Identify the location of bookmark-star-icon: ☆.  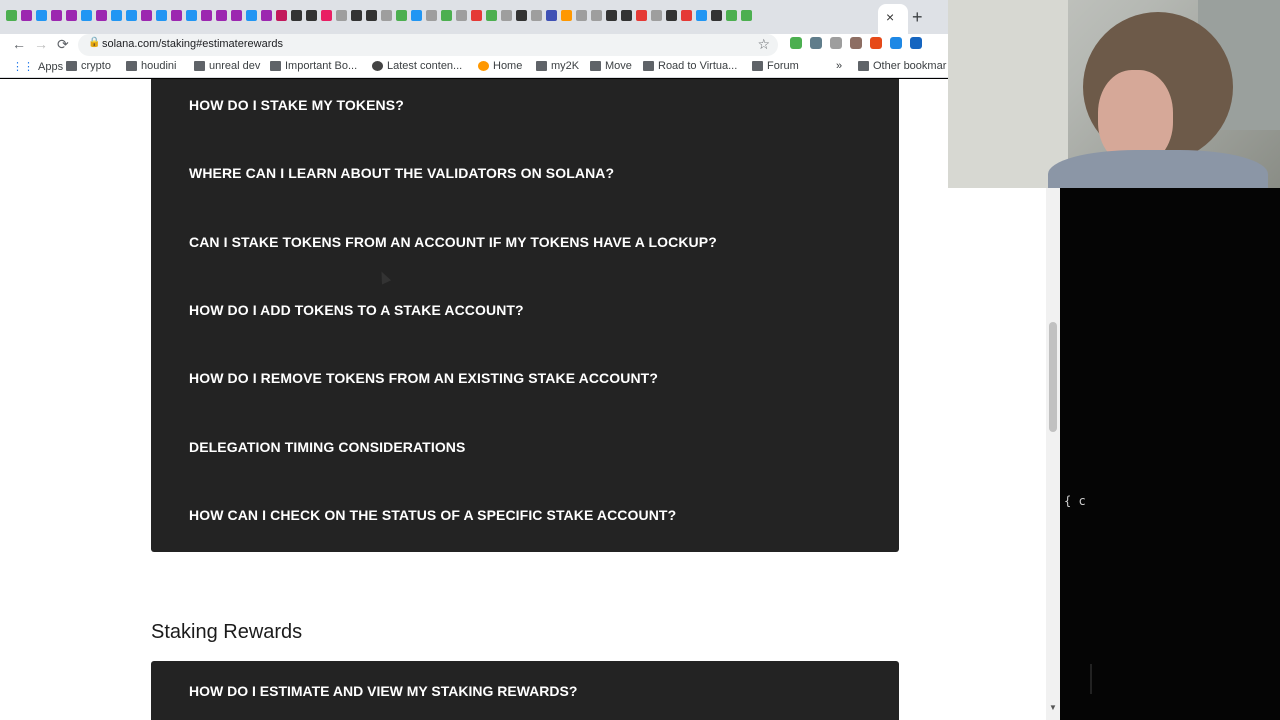
(763, 44).